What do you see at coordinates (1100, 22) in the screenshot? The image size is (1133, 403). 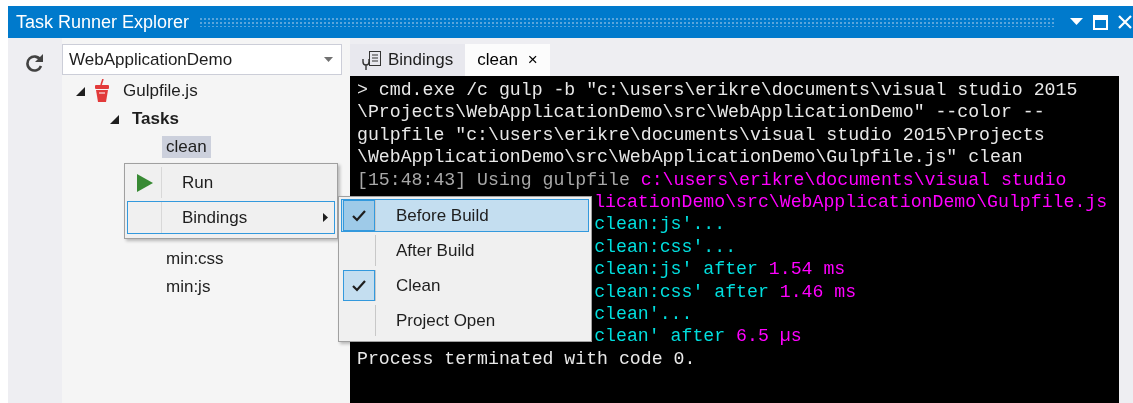 I see `maximize-icon` at bounding box center [1100, 22].